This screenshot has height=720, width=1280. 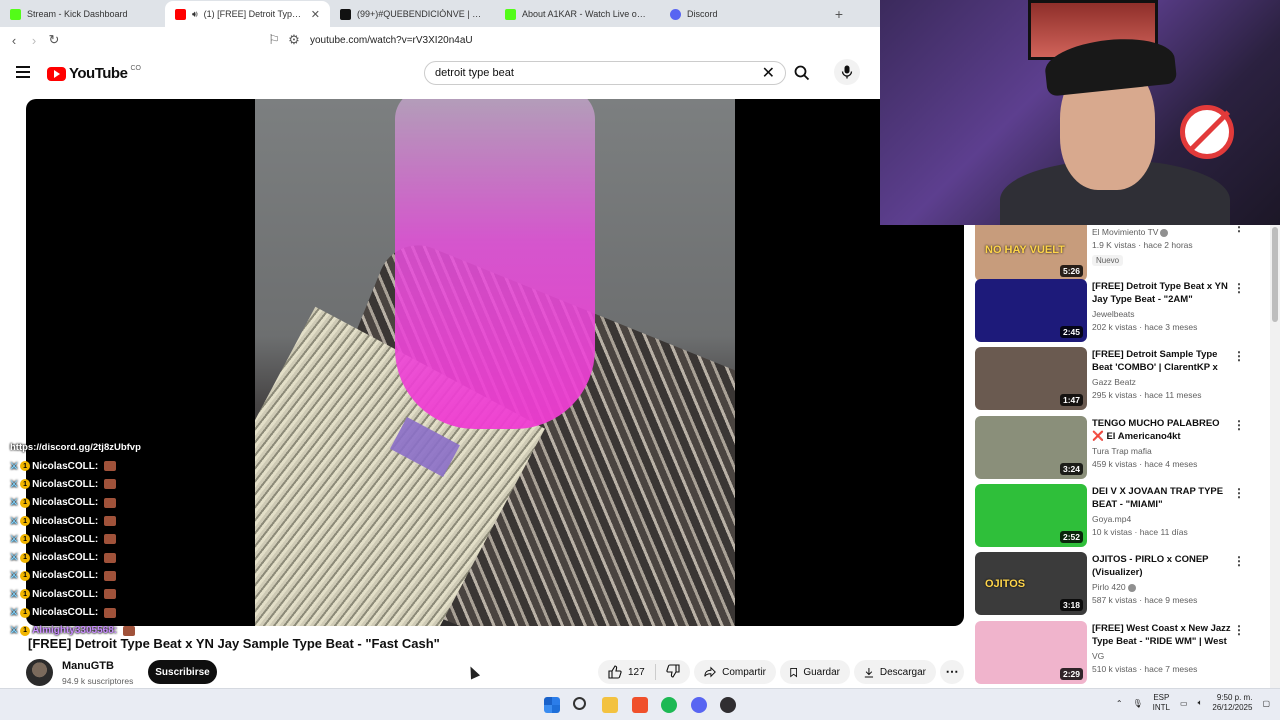 I want to click on video-thumbnail: 1:47, so click(x=1031, y=378).